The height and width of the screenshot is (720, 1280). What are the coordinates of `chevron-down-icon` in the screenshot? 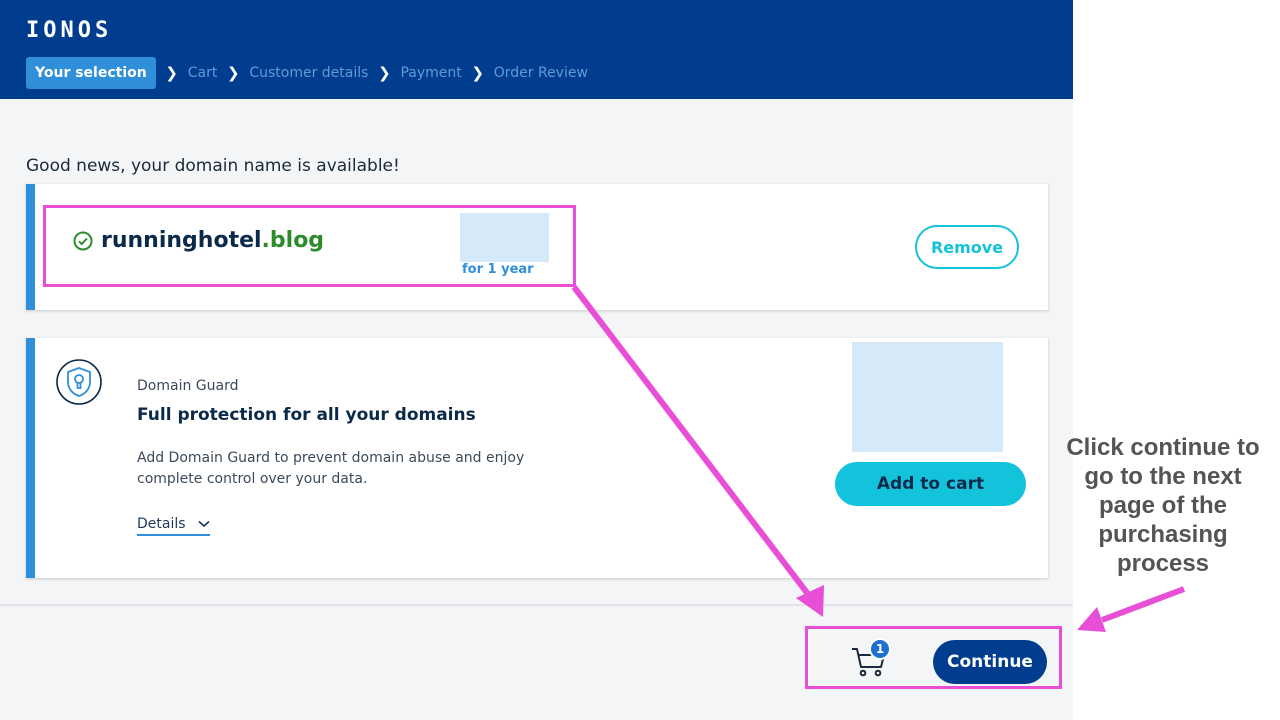 It's located at (204, 524).